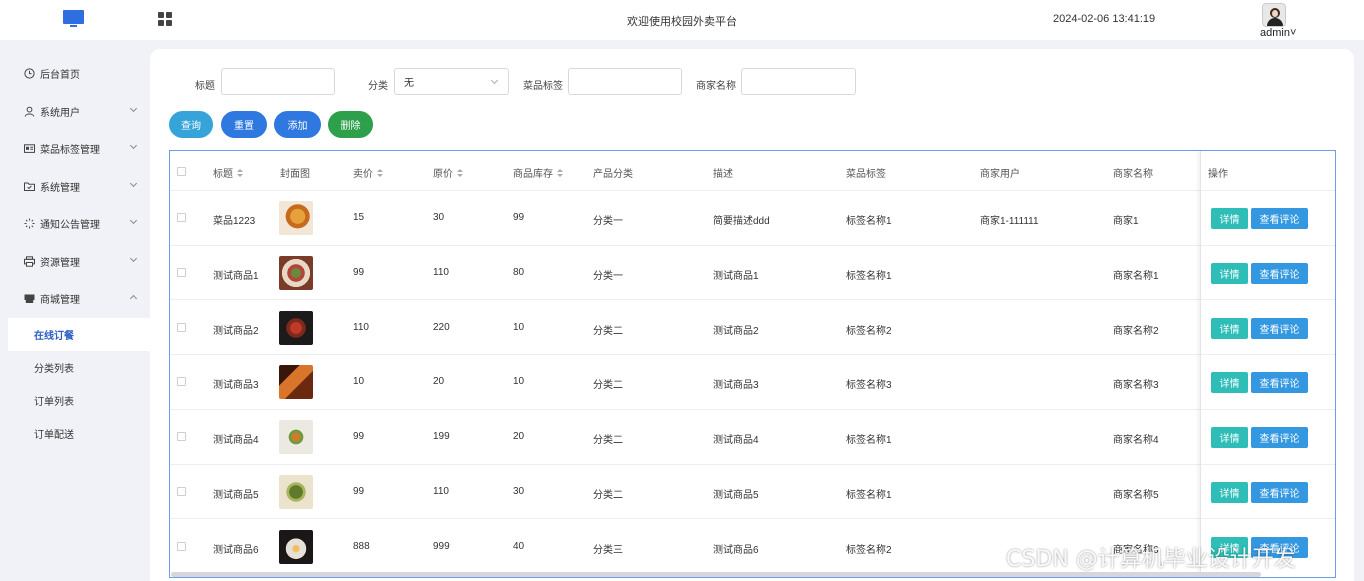 The width and height of the screenshot is (1364, 581). I want to click on cell-merchant-name: 商家名称2, so click(1136, 331).